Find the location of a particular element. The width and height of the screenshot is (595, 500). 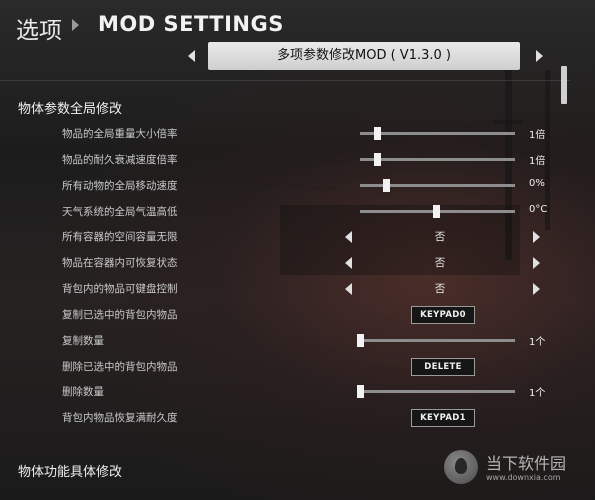

setting-label: 所有动物的全局移动速度 is located at coordinates (120, 186).